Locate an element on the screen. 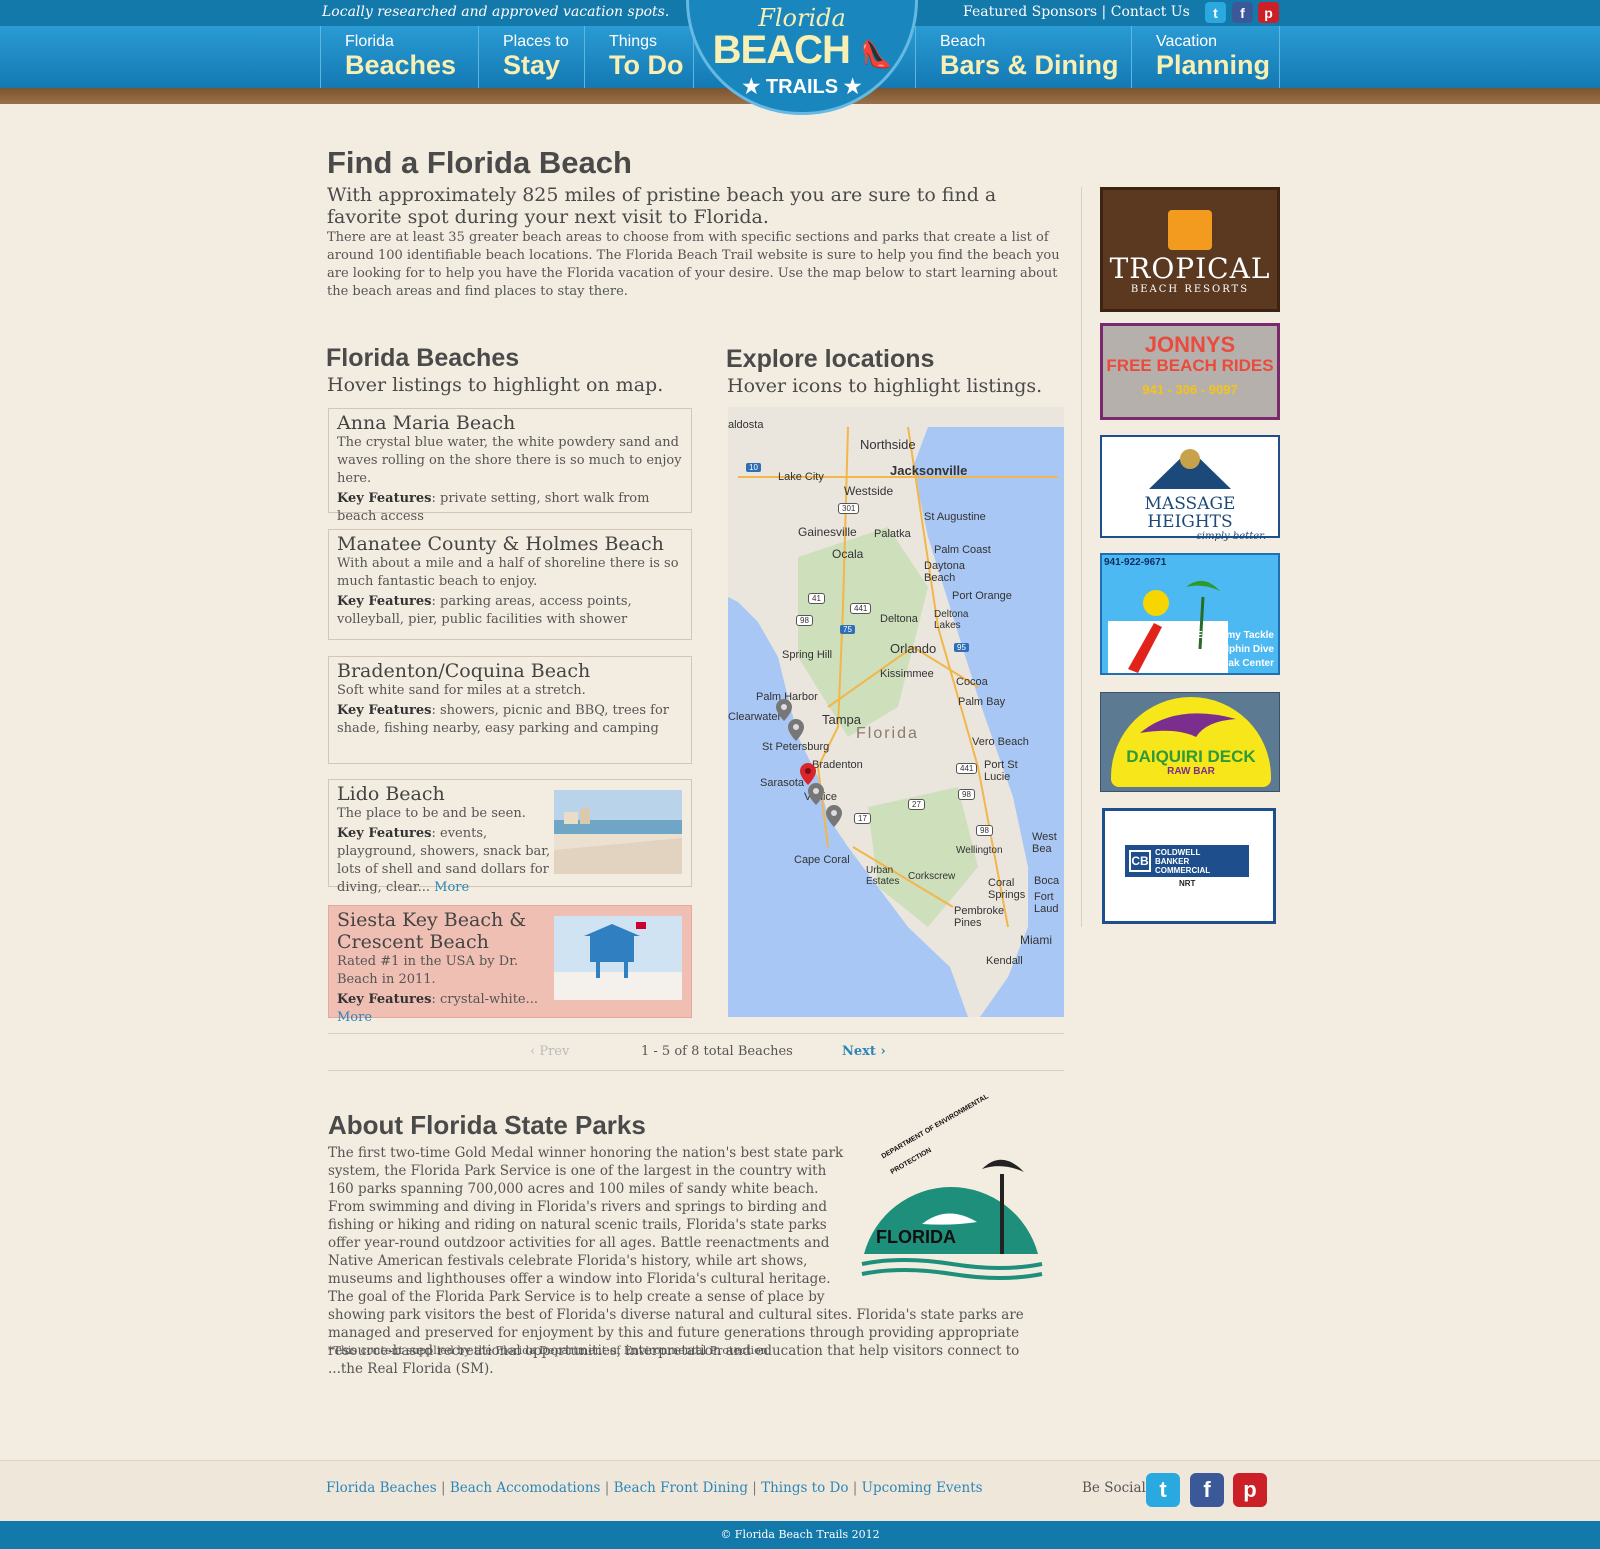  footer-link-things-to-do: Things to Do is located at coordinates (804, 1488).